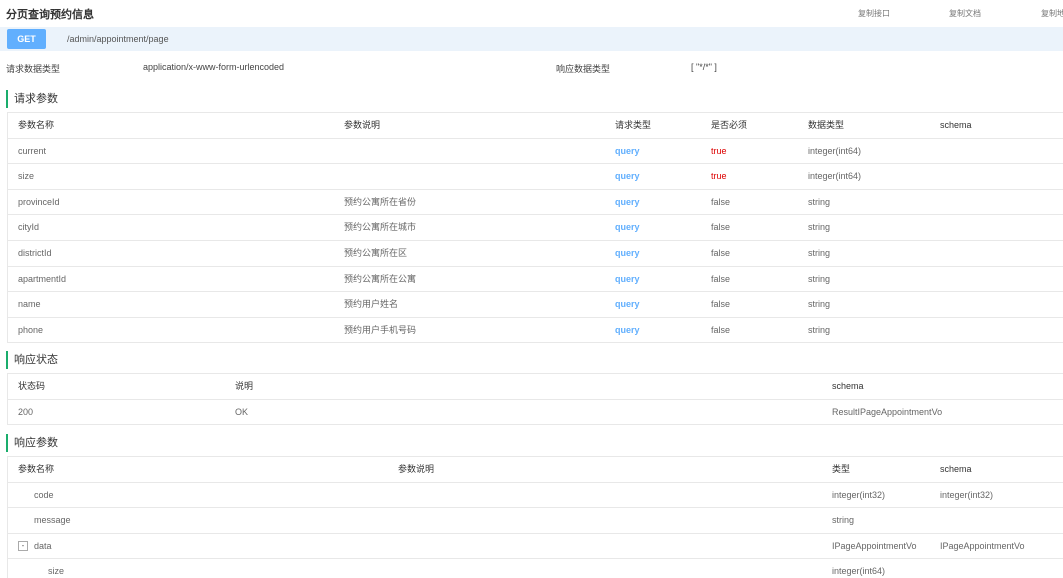 The height and width of the screenshot is (578, 1063). Describe the element at coordinates (535, 331) in the screenshot. I see `table-row: phone 预约用户手机号码 query false string` at that location.